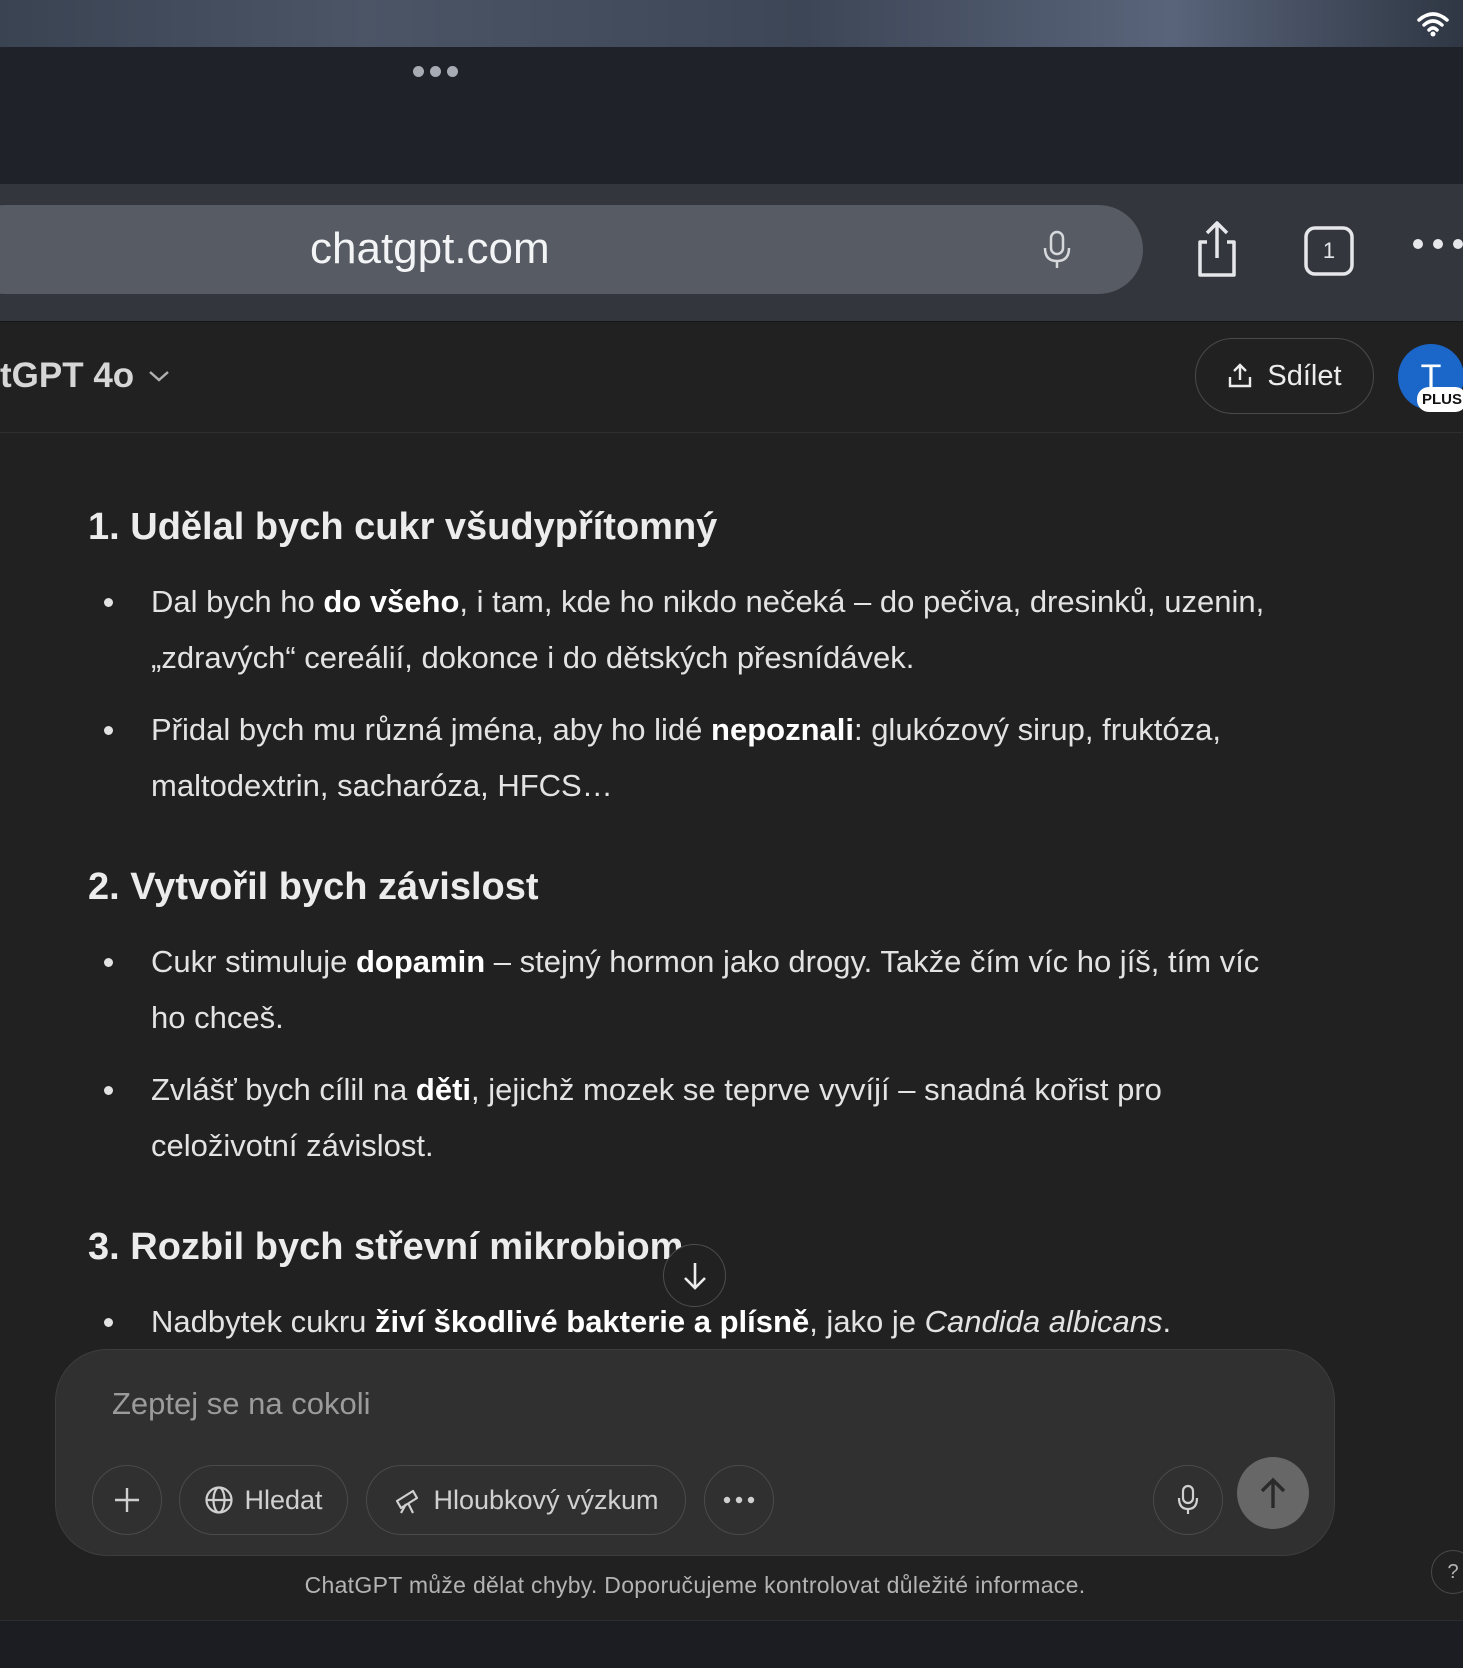 This screenshot has width=1463, height=1668. I want to click on search-button-label: Hledat, so click(283, 1499).